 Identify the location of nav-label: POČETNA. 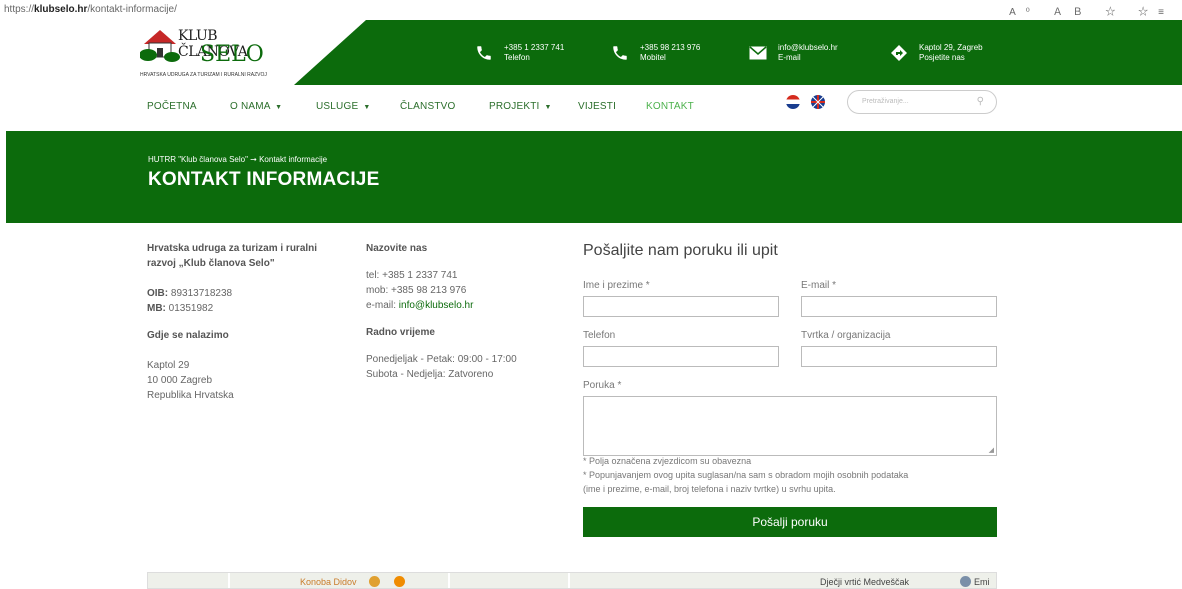
(172, 106).